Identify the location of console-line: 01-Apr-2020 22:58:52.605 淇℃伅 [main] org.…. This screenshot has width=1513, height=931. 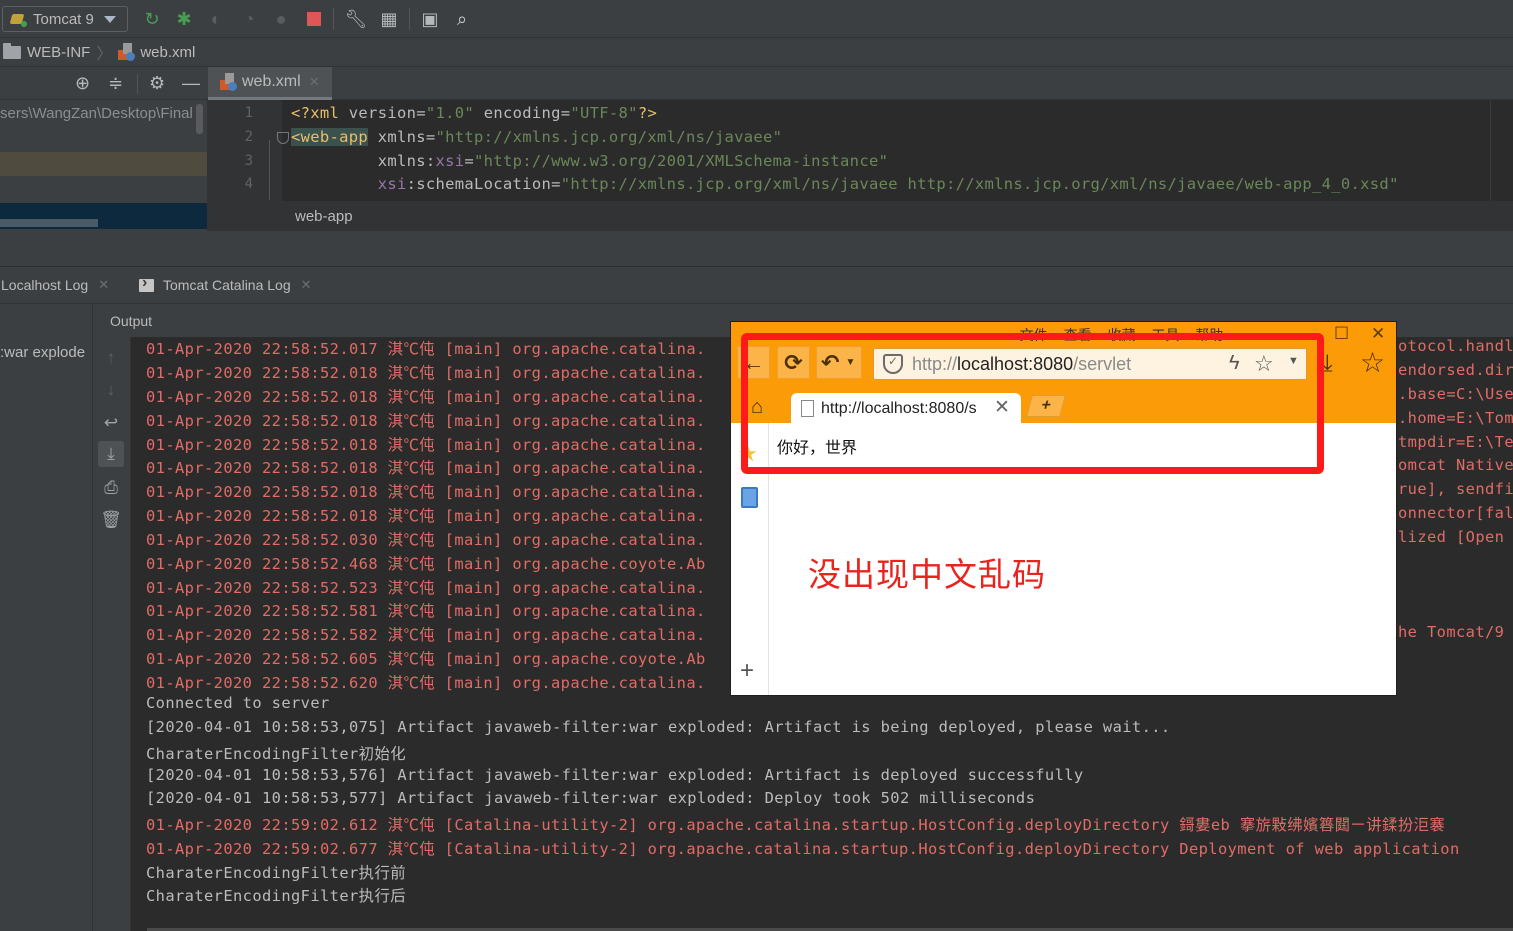
(426, 659).